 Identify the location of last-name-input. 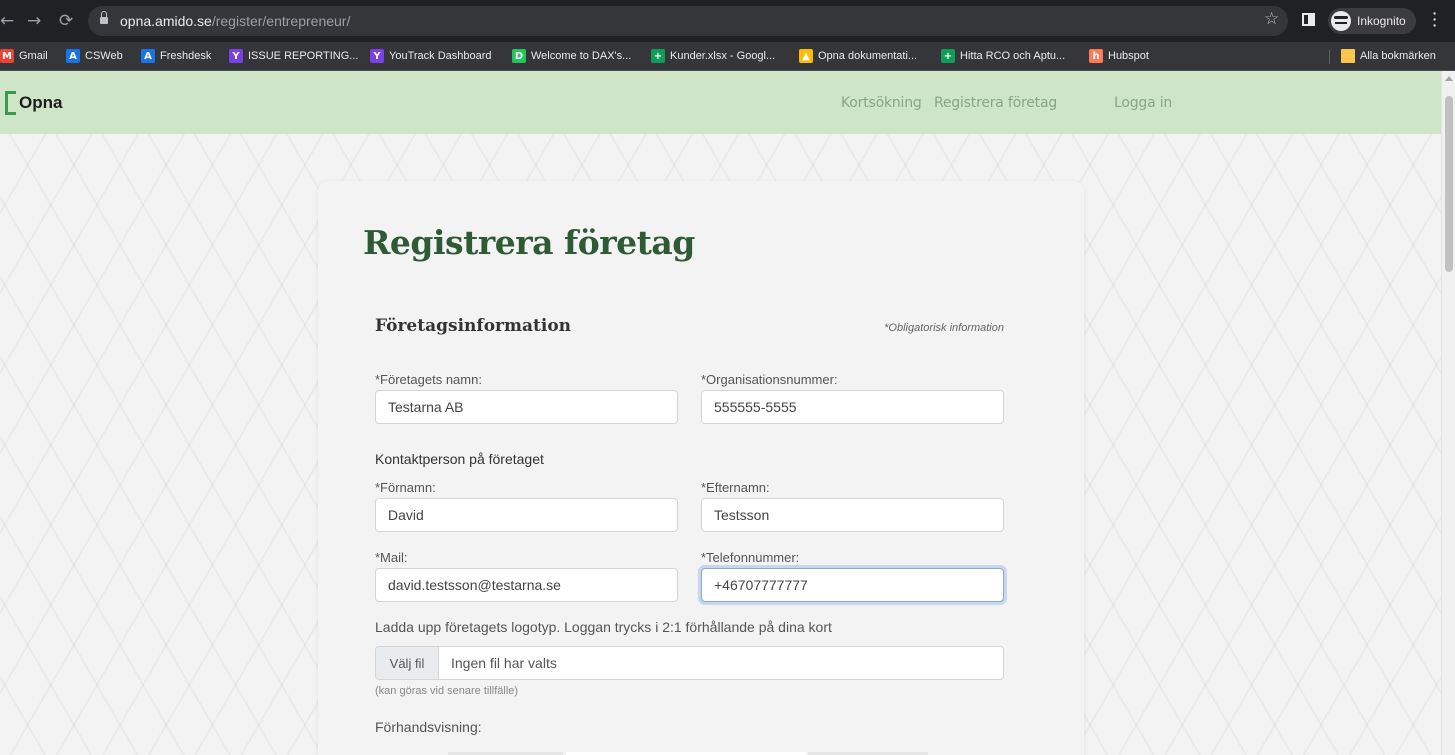
(852, 515).